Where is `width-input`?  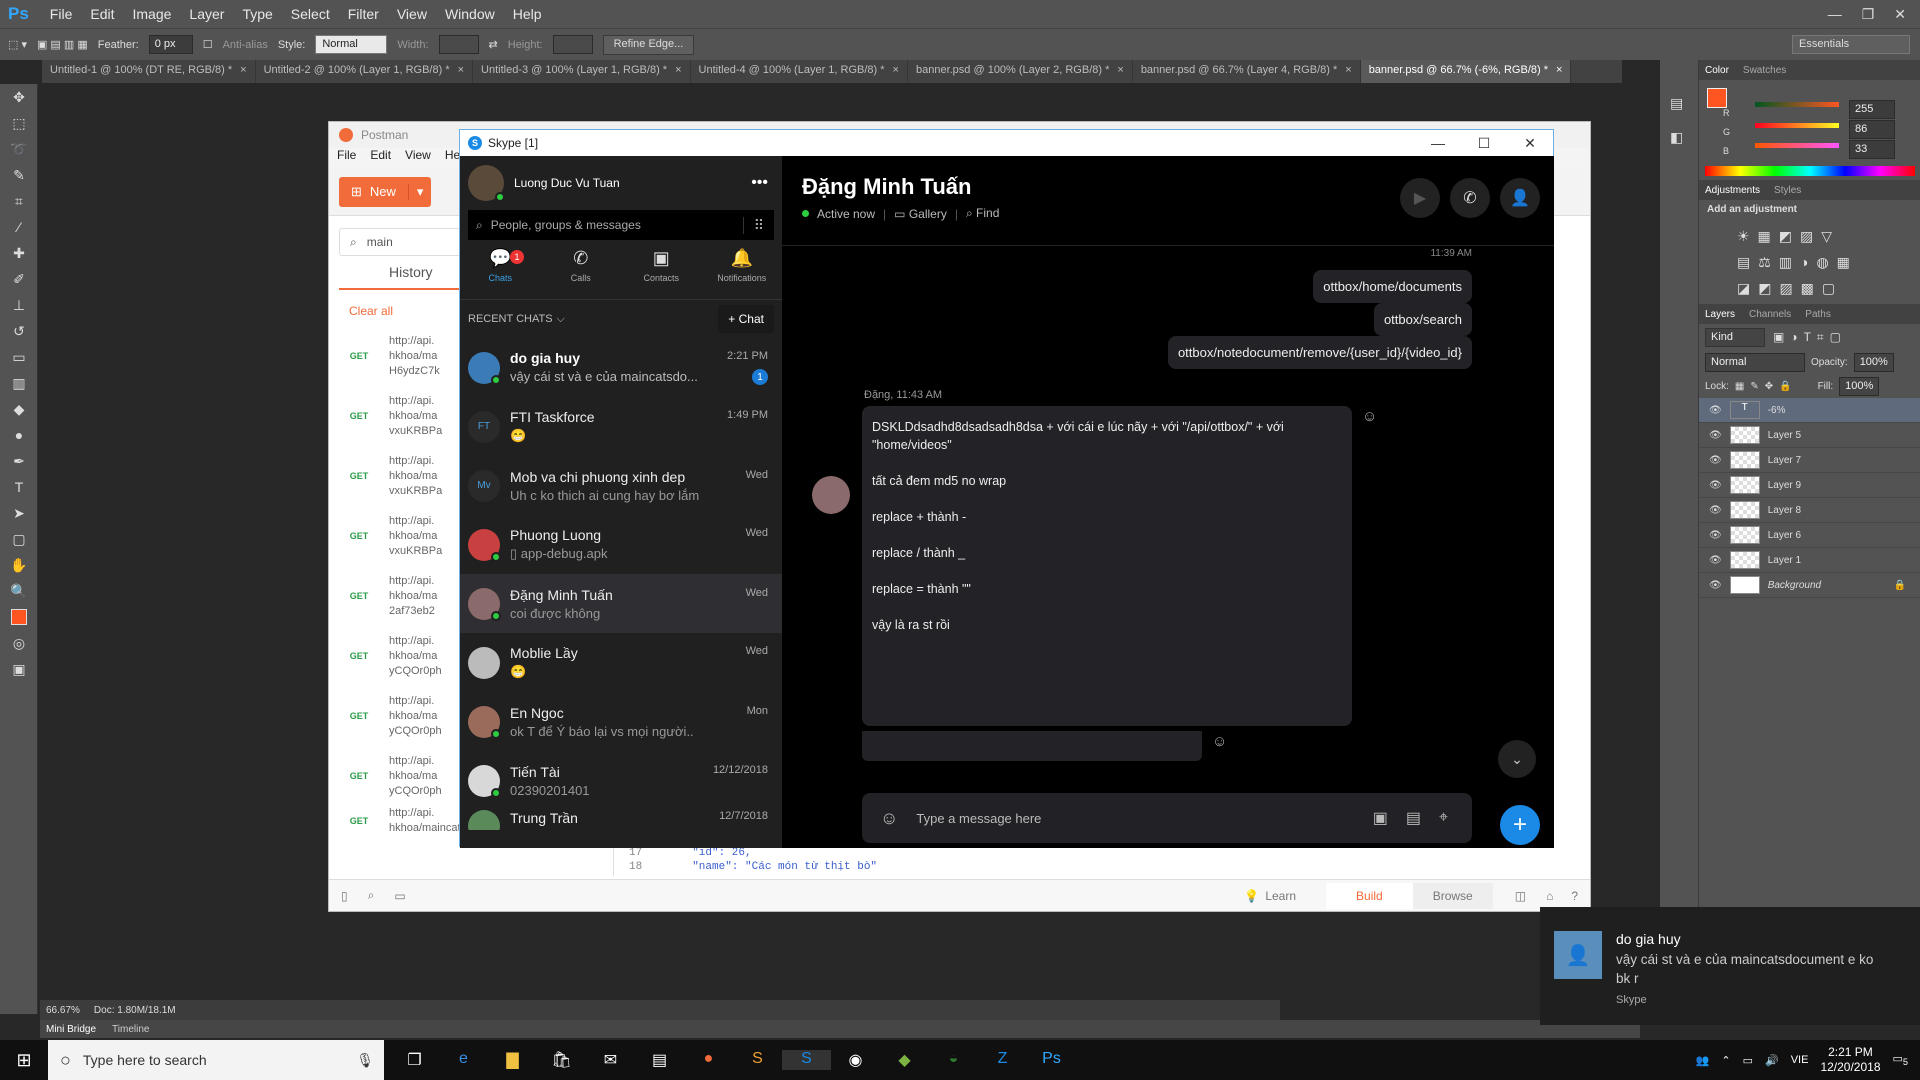
width-input is located at coordinates (458, 44).